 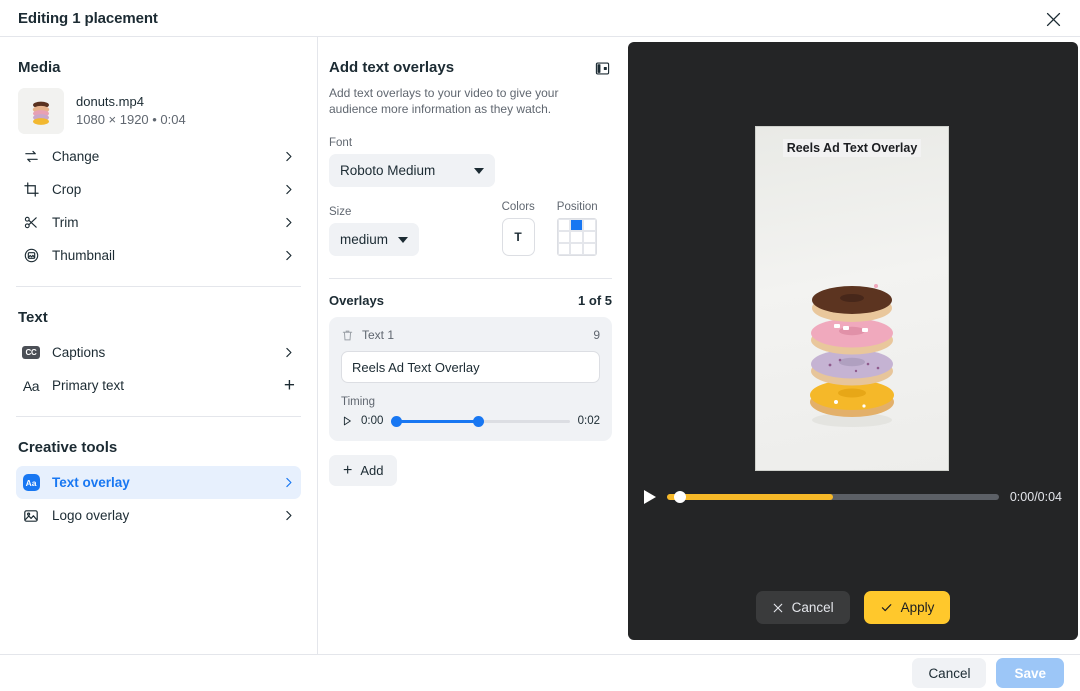 I want to click on font-select: Roboto Medium, so click(x=412, y=170).